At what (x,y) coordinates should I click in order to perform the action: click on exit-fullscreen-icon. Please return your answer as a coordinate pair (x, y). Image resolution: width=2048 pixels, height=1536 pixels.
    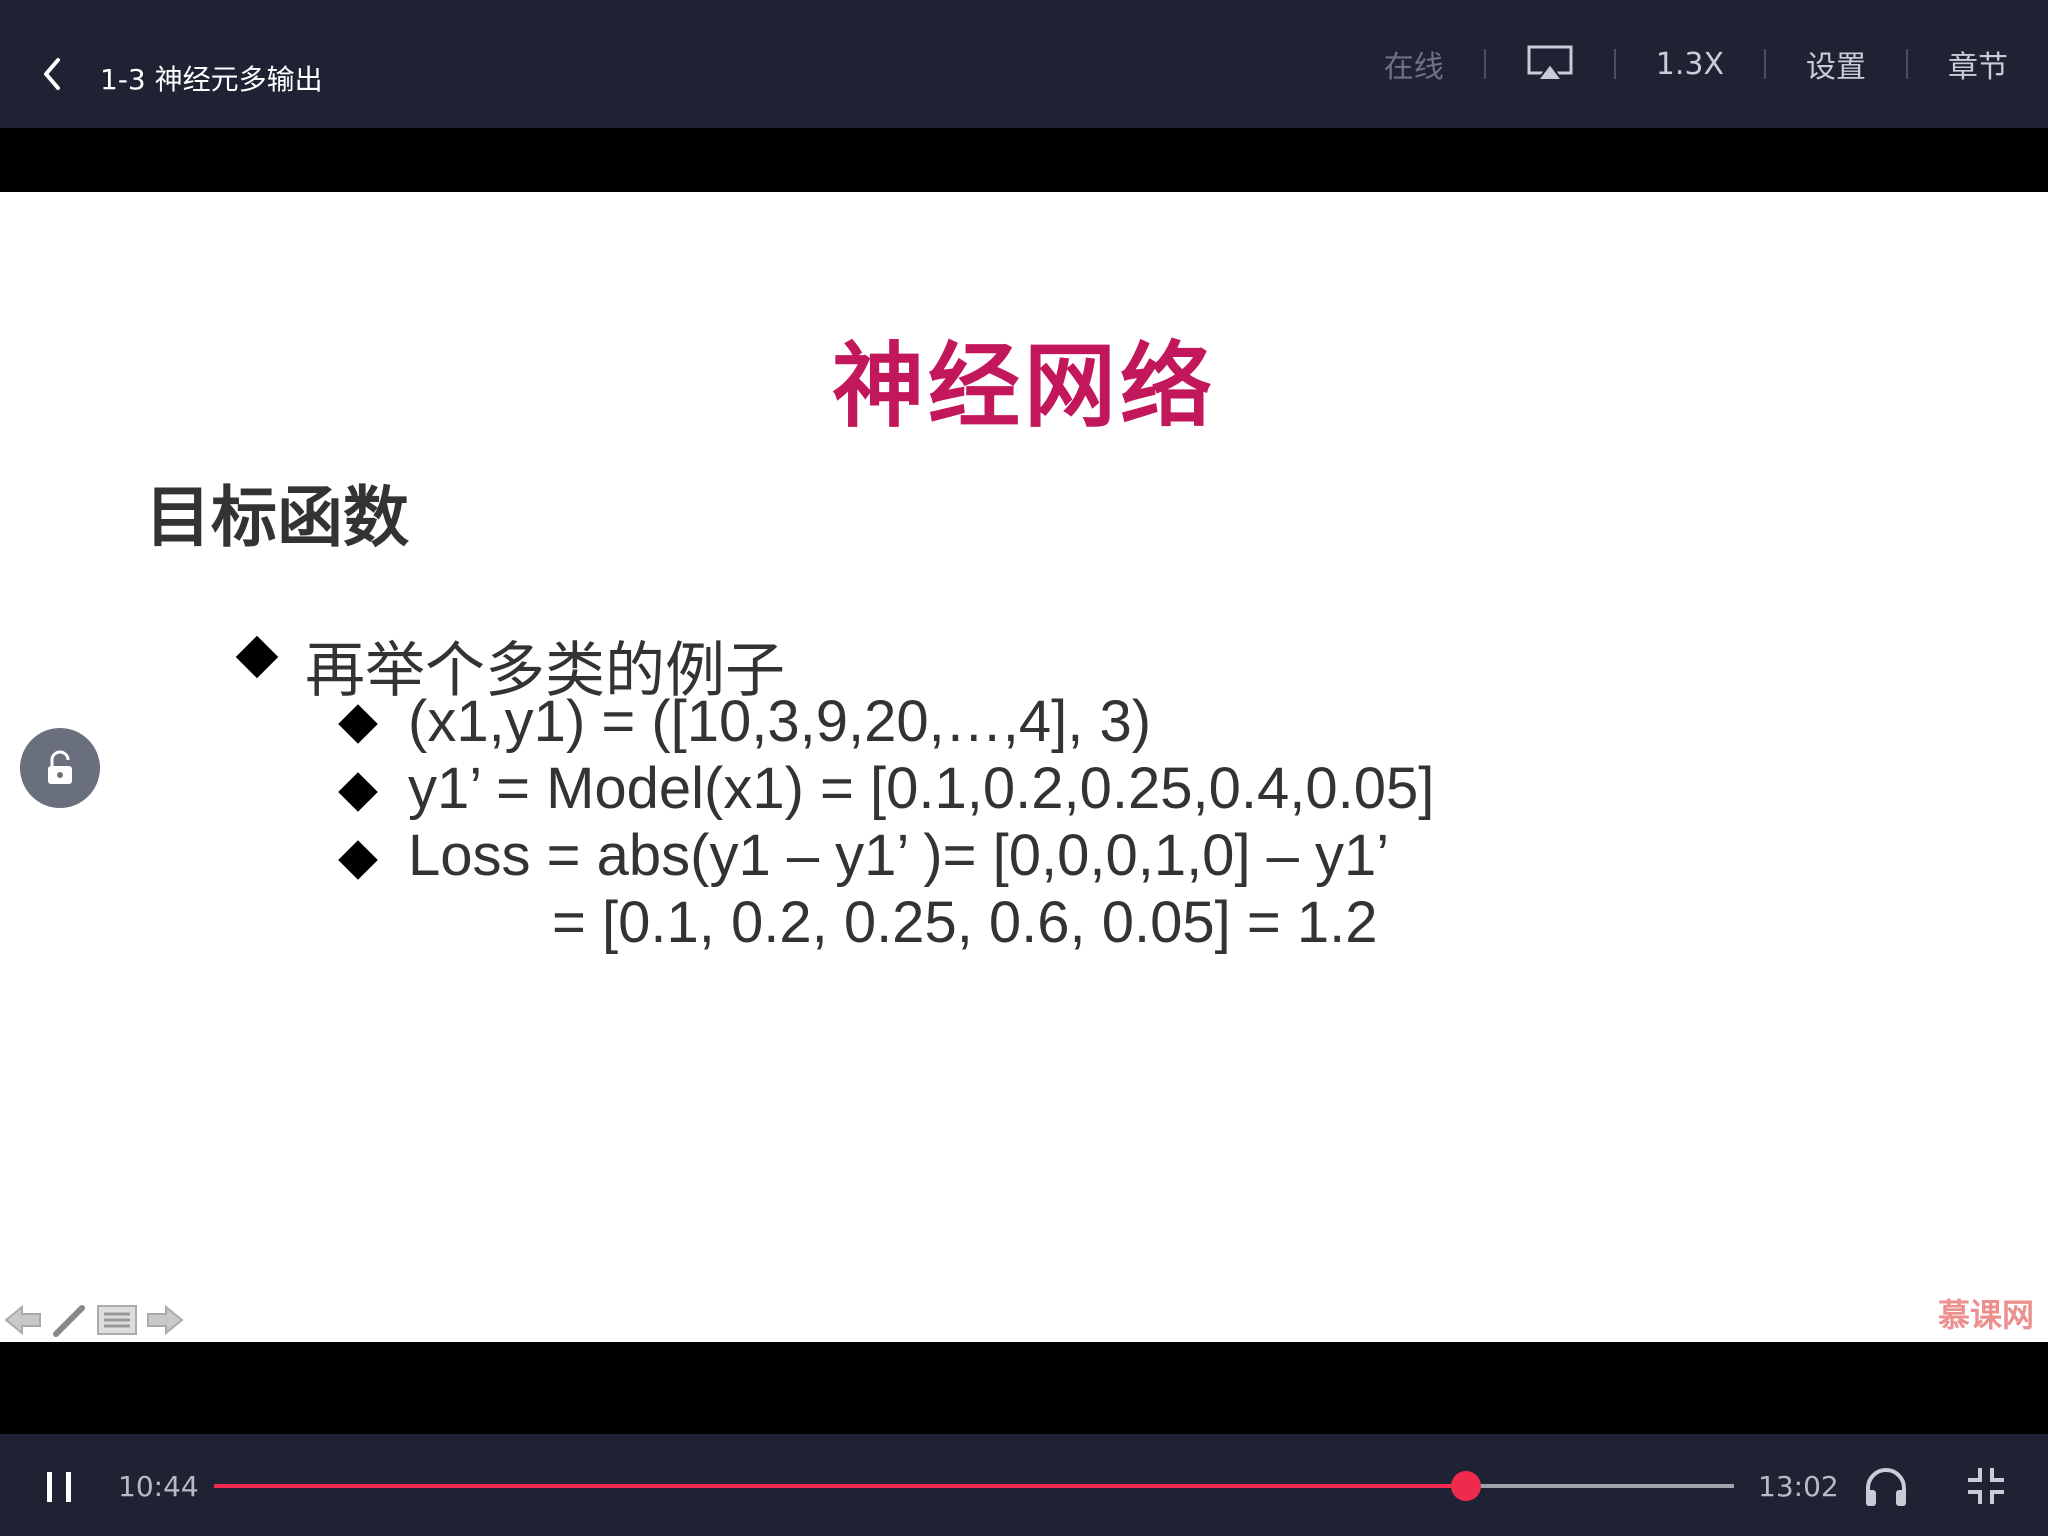
    Looking at the image, I should click on (1986, 1486).